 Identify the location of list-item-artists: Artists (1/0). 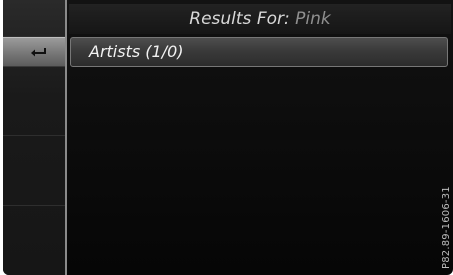
(259, 52).